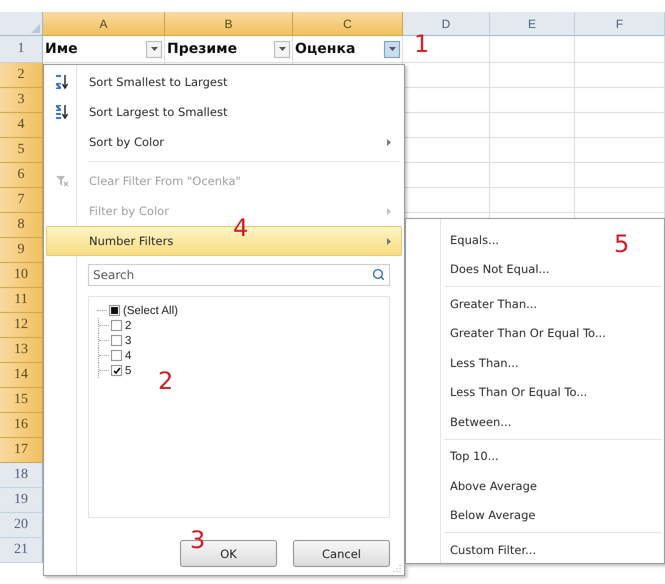  Describe the element at coordinates (21, 24) in the screenshot. I see `select-all-corner` at that location.